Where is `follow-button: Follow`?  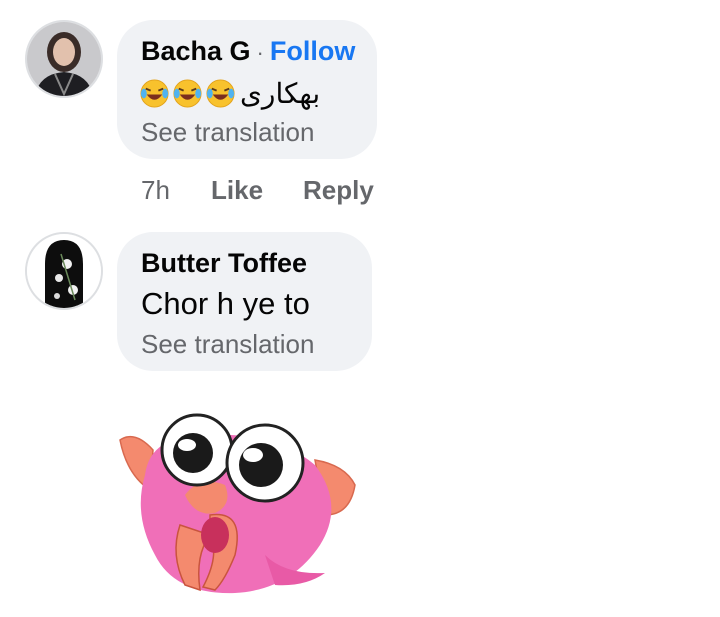 follow-button: Follow is located at coordinates (312, 51).